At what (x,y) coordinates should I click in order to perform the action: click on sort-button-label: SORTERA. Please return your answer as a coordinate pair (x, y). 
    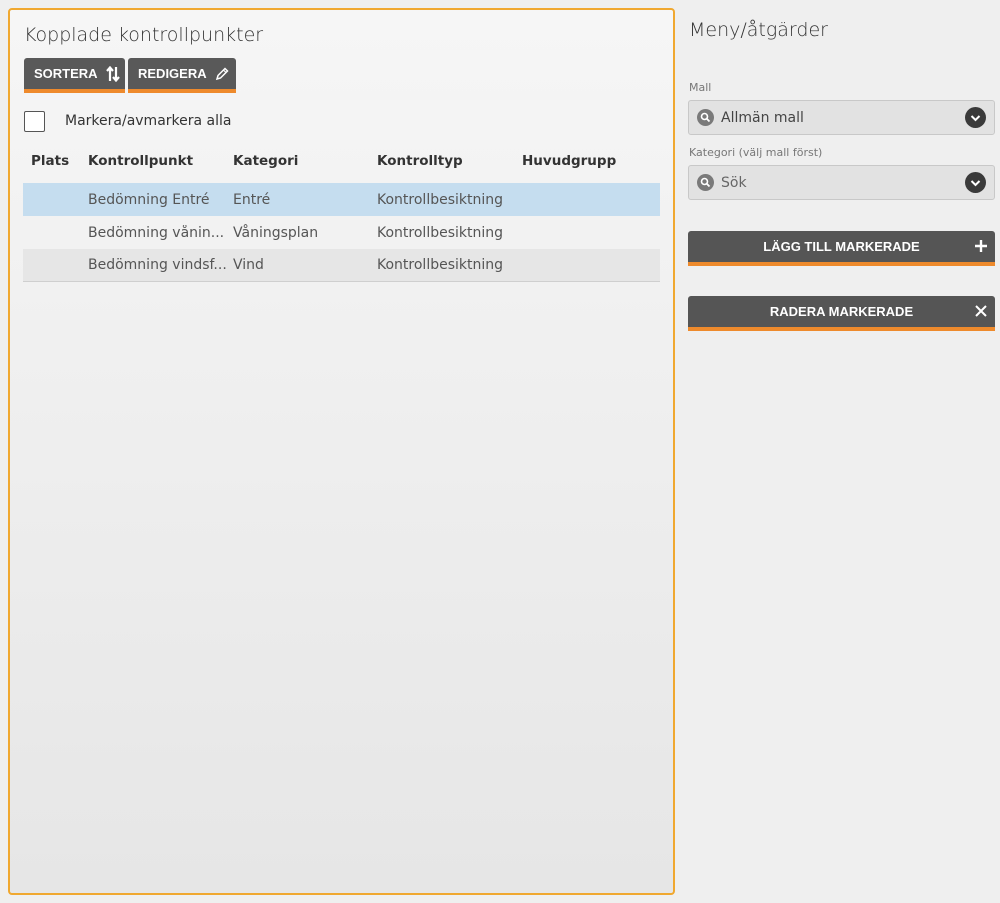
    Looking at the image, I should click on (66, 73).